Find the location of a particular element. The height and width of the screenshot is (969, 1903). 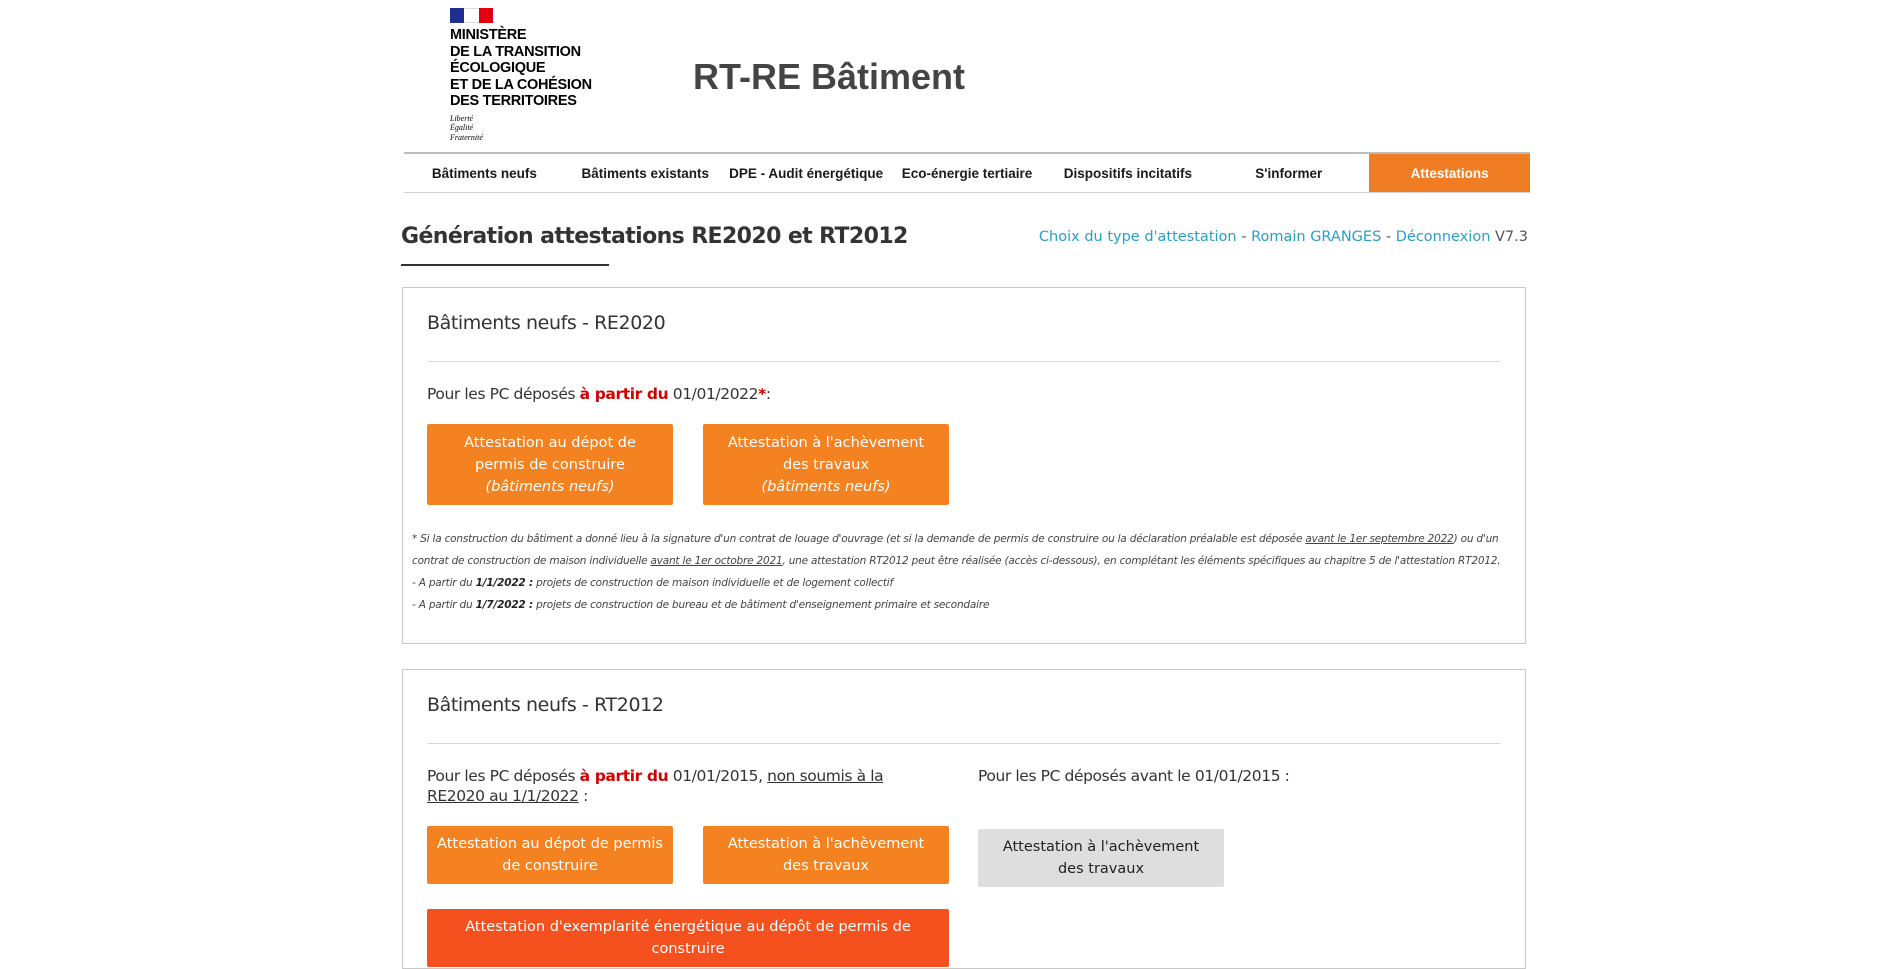

nav-item-batiments-neufs: Bâtiments neufs is located at coordinates (484, 173).